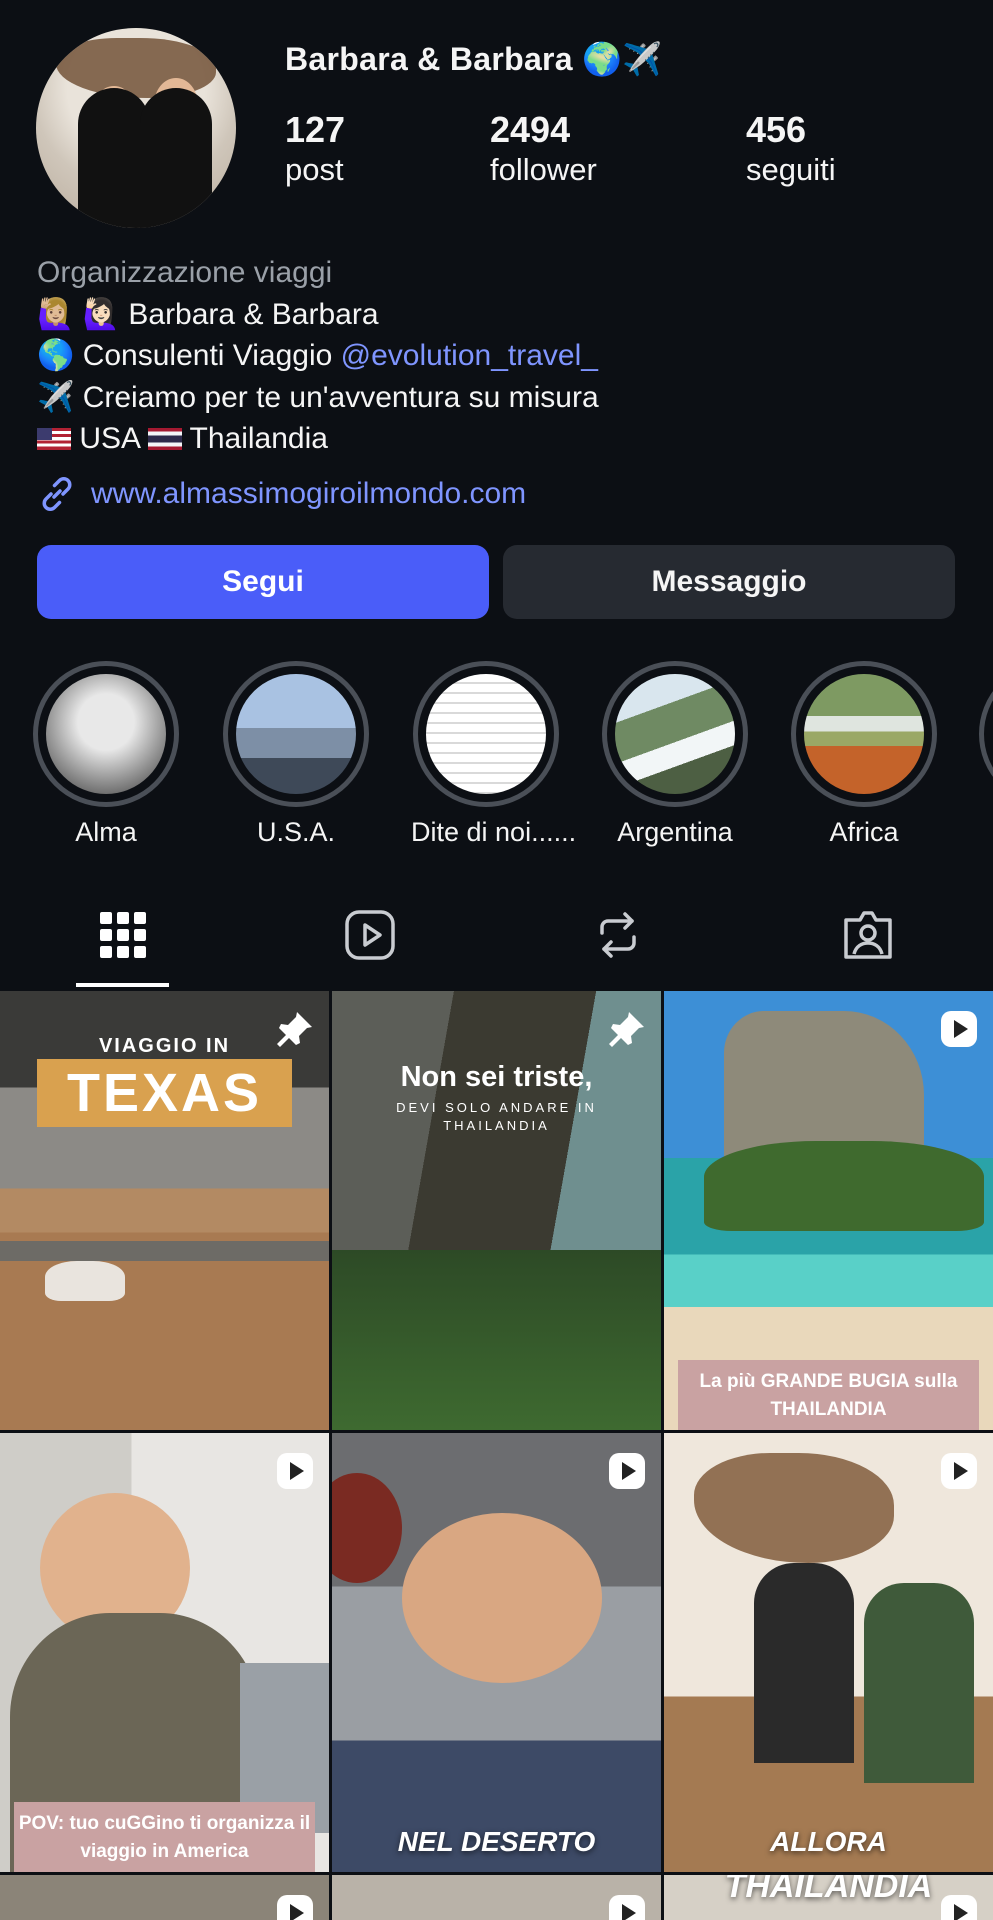  Describe the element at coordinates (106, 832) in the screenshot. I see `highlight-label: Alma` at that location.